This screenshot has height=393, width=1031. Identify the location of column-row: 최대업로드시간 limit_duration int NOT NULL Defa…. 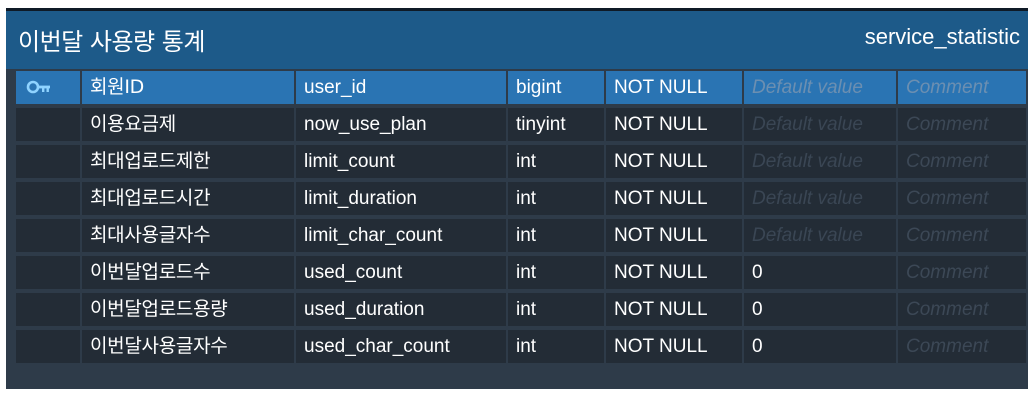
(521, 198).